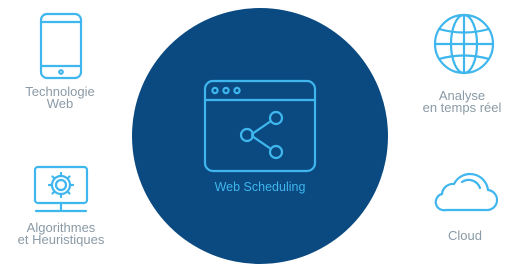 The width and height of the screenshot is (523, 264). Describe the element at coordinates (462, 101) in the screenshot. I see `feature-label-analyse: Analyse en temps réel` at that location.